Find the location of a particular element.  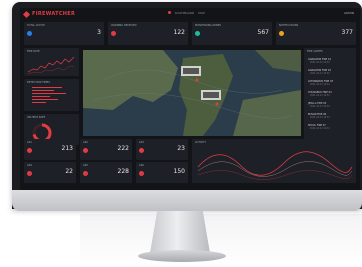

stat-label: NOTIFICATIONS is located at coordinates (289, 25).